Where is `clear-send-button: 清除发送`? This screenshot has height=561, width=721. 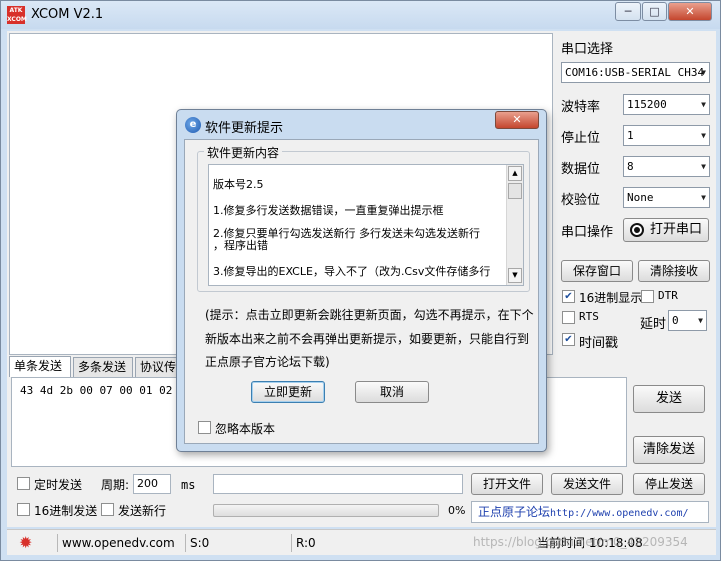 clear-send-button: 清除发送 is located at coordinates (669, 450).